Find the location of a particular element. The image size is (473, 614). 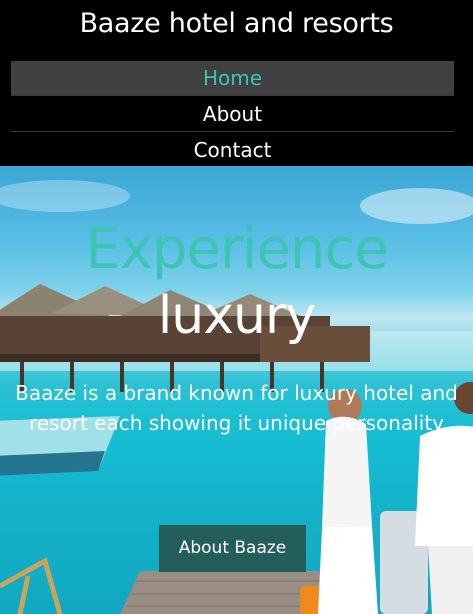

about-baaze-button: About Baaze is located at coordinates (232, 548).